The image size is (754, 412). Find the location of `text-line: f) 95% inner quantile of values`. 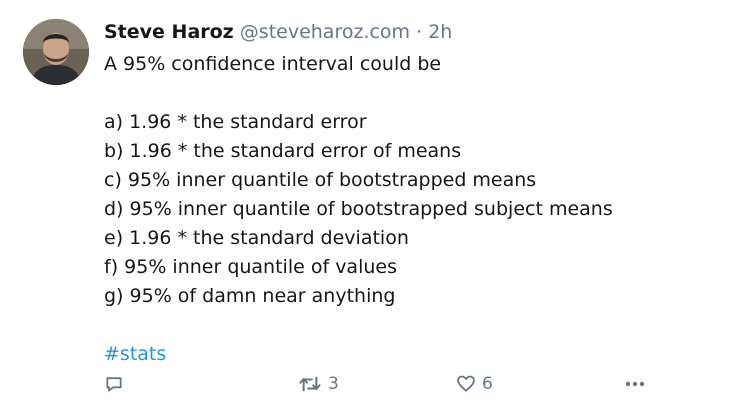

text-line: f) 95% inner quantile of values is located at coordinates (250, 267).